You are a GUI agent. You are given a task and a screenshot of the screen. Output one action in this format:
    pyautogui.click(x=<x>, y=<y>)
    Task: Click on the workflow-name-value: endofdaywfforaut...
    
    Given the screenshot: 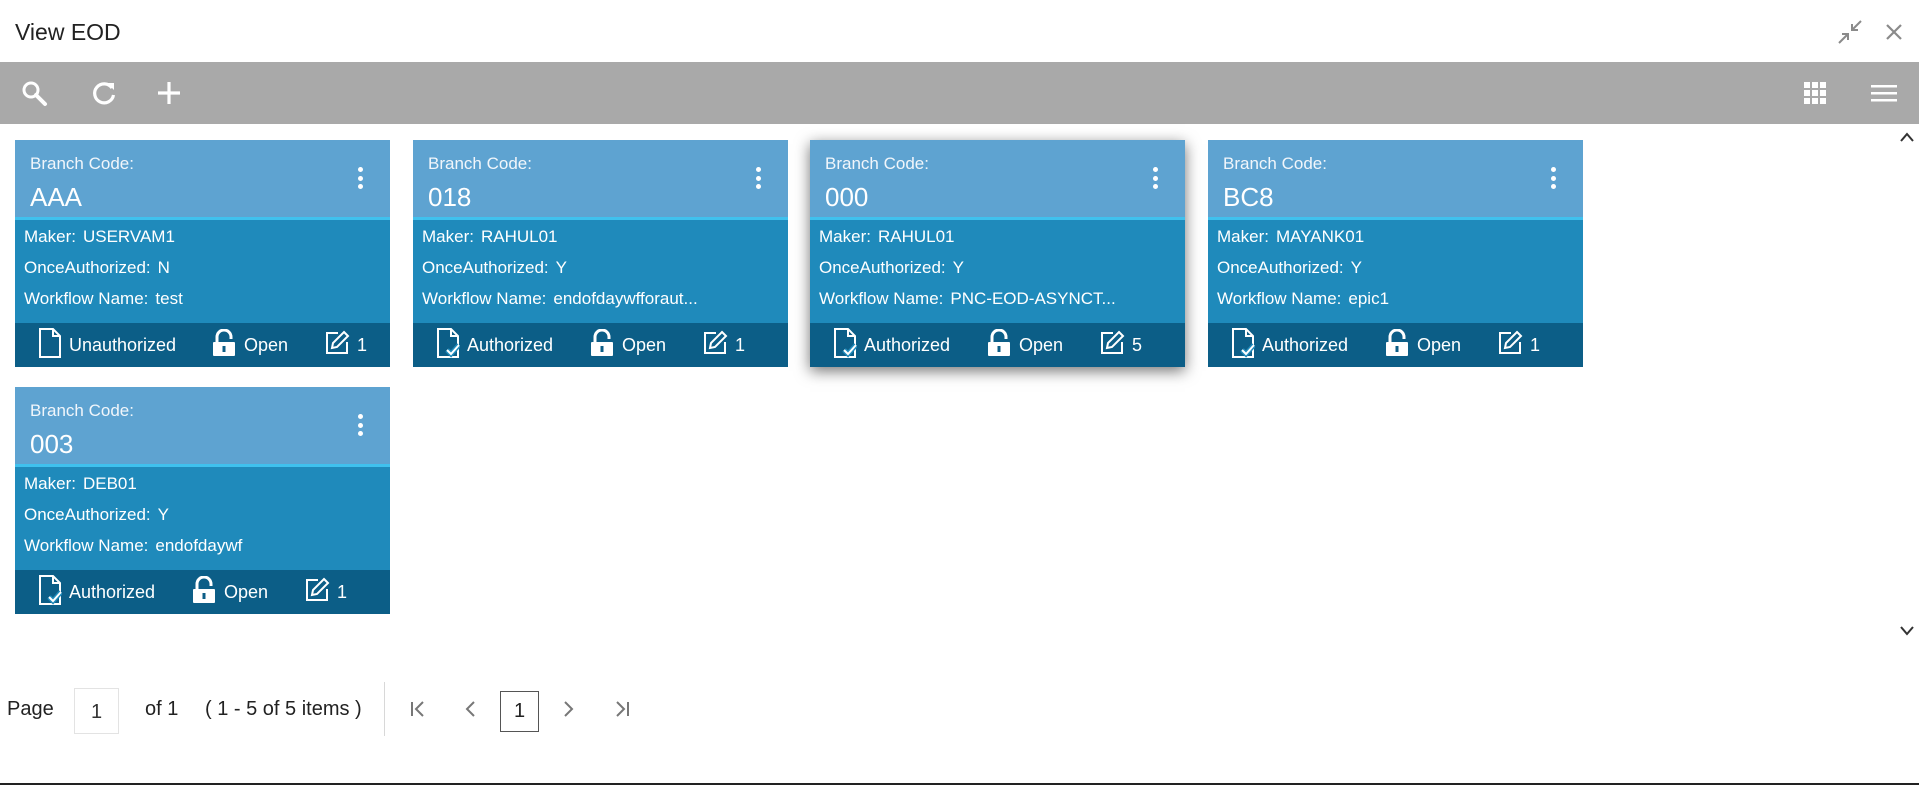 What is the action you would take?
    pyautogui.click(x=625, y=298)
    